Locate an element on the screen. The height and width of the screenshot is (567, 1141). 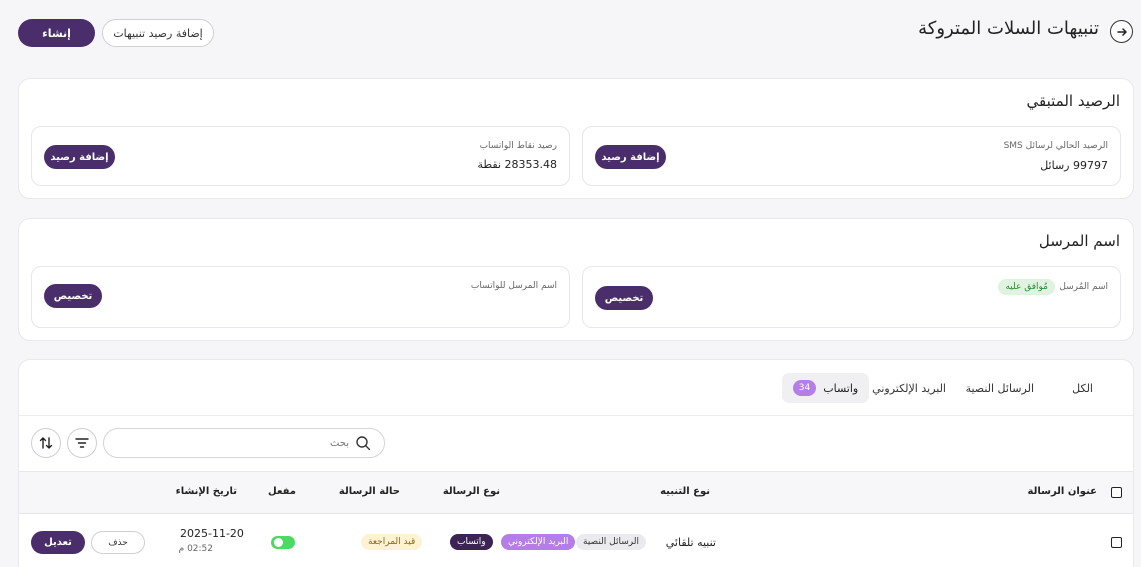
create-button: إنشاء is located at coordinates (56, 33).